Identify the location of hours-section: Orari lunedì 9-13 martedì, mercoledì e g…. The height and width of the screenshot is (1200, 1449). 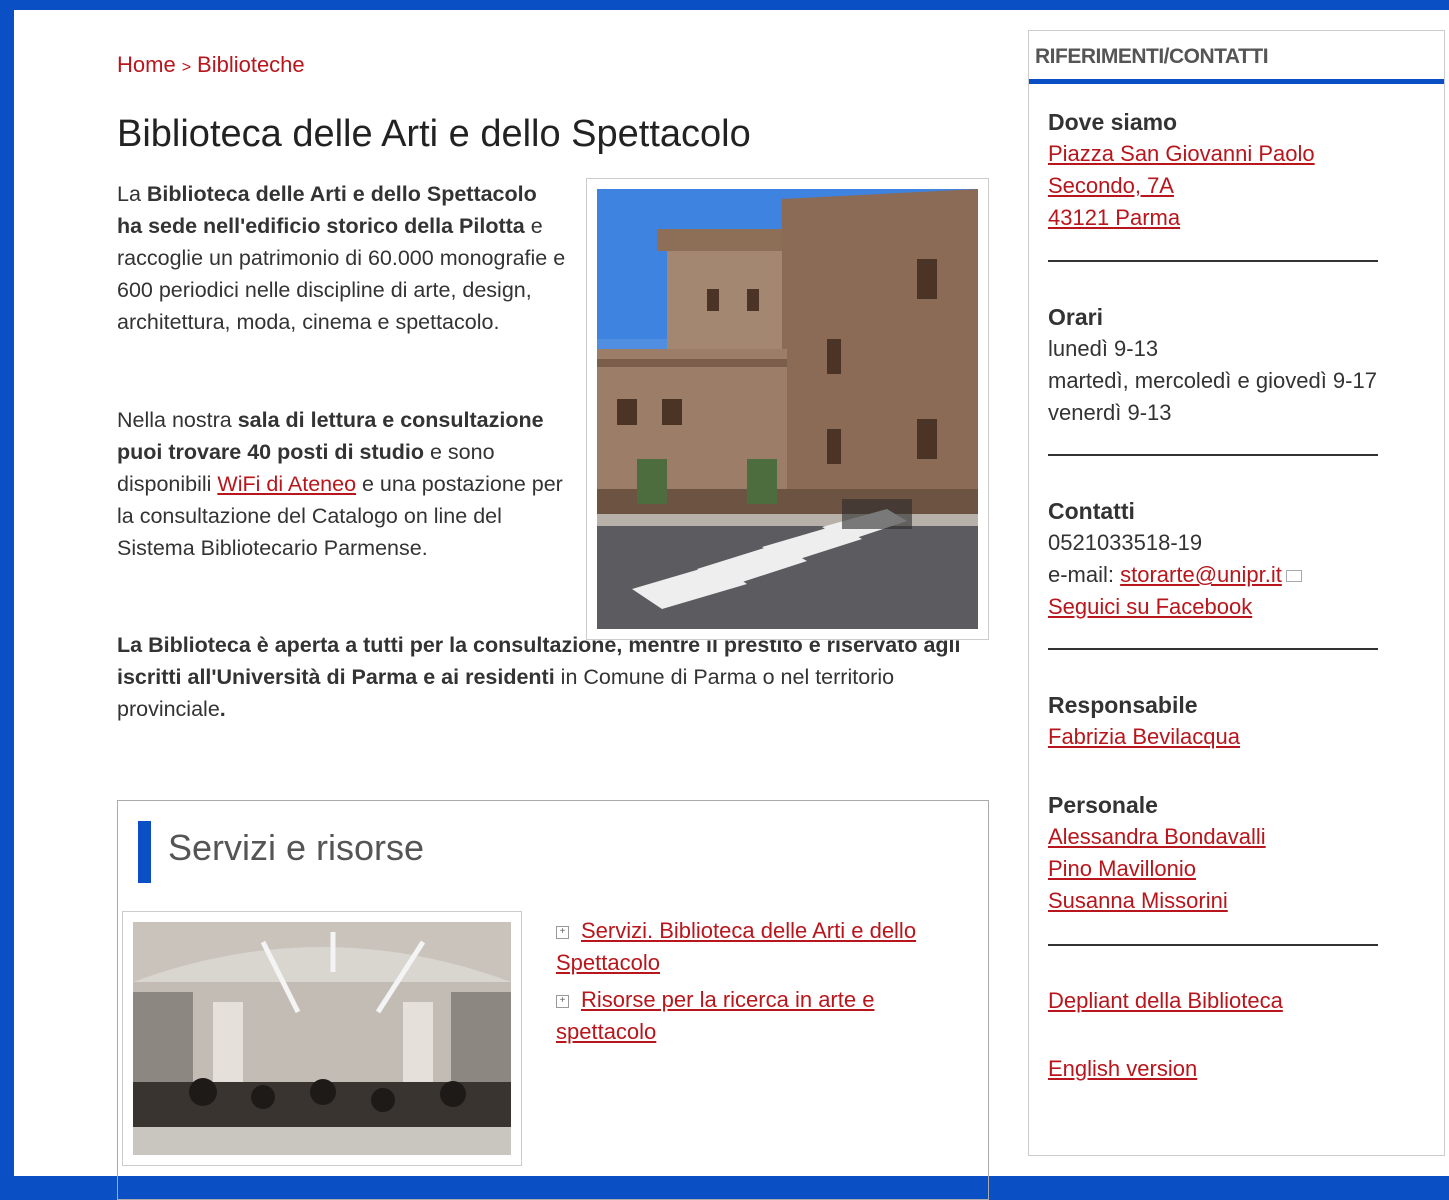
(1212, 365).